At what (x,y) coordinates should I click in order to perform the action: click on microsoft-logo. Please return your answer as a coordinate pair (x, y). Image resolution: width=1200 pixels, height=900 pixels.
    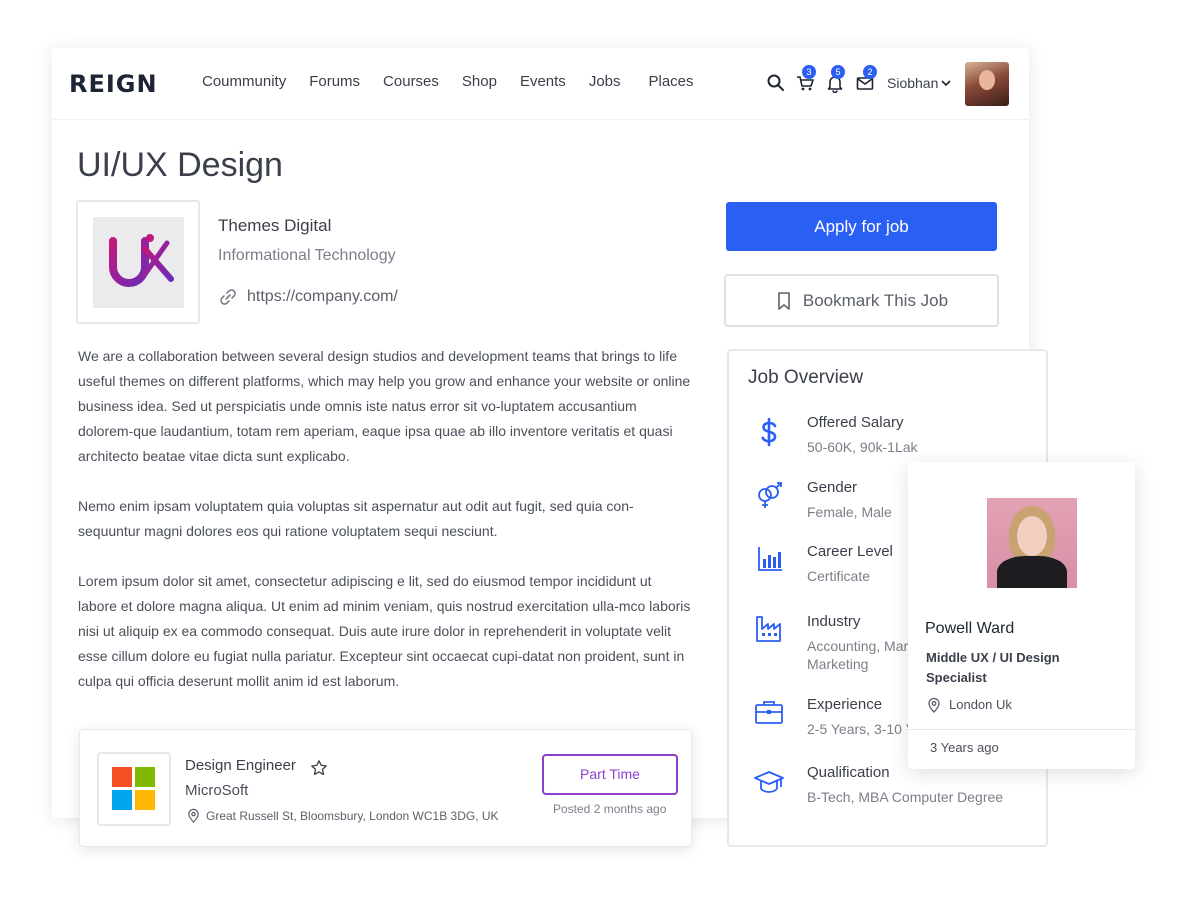
    Looking at the image, I should click on (134, 789).